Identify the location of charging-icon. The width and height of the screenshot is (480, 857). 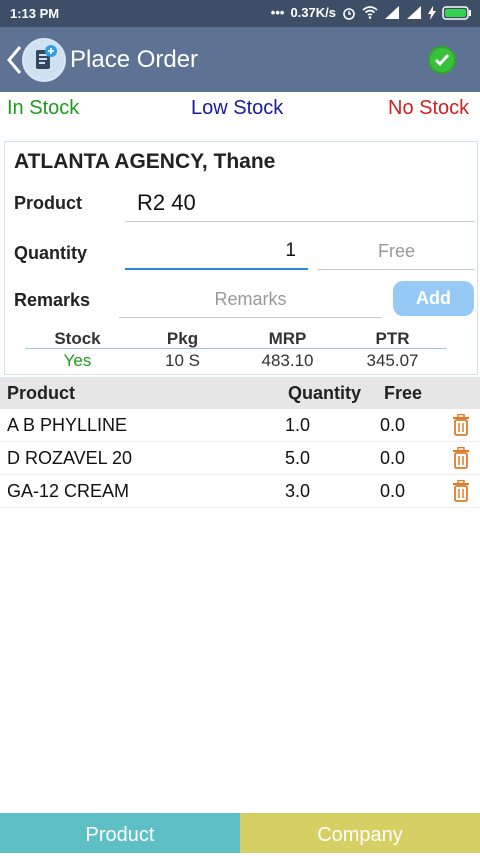
(432, 12).